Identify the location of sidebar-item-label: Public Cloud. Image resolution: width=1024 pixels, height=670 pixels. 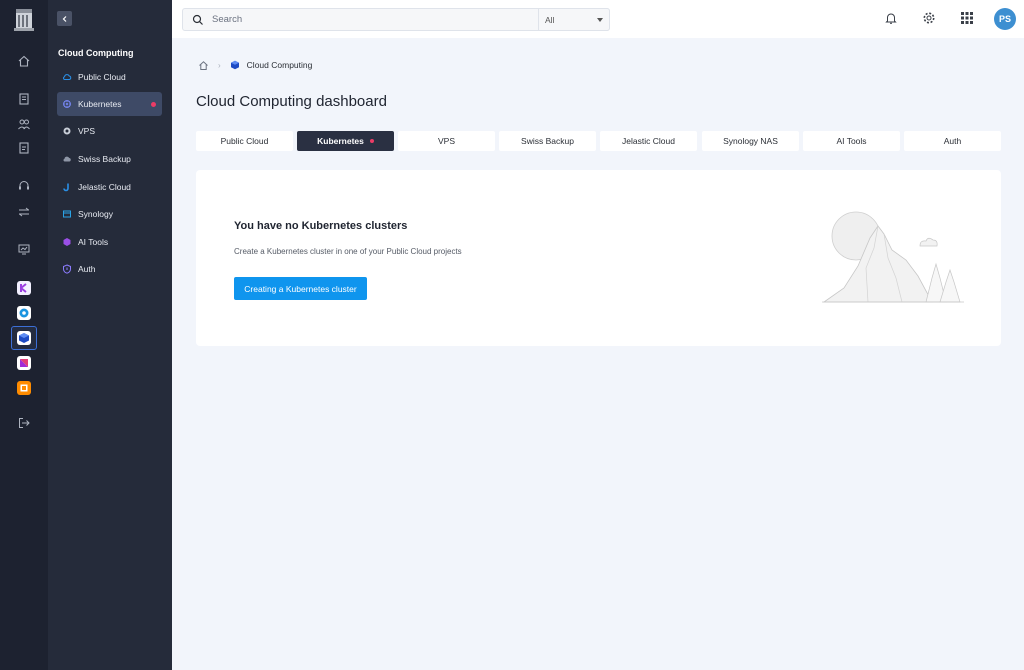
(102, 77).